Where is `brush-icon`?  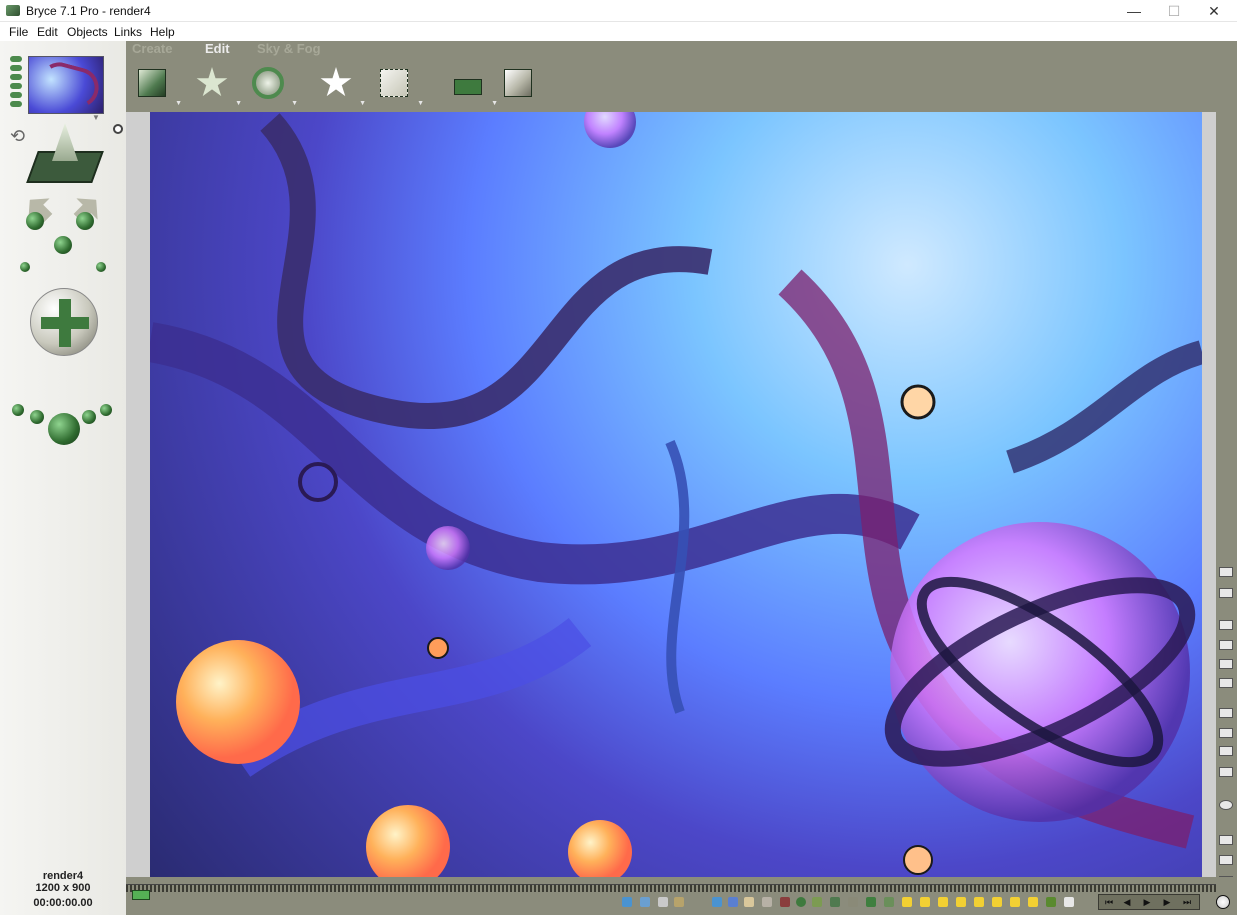
brush-icon is located at coordinates (1226, 572).